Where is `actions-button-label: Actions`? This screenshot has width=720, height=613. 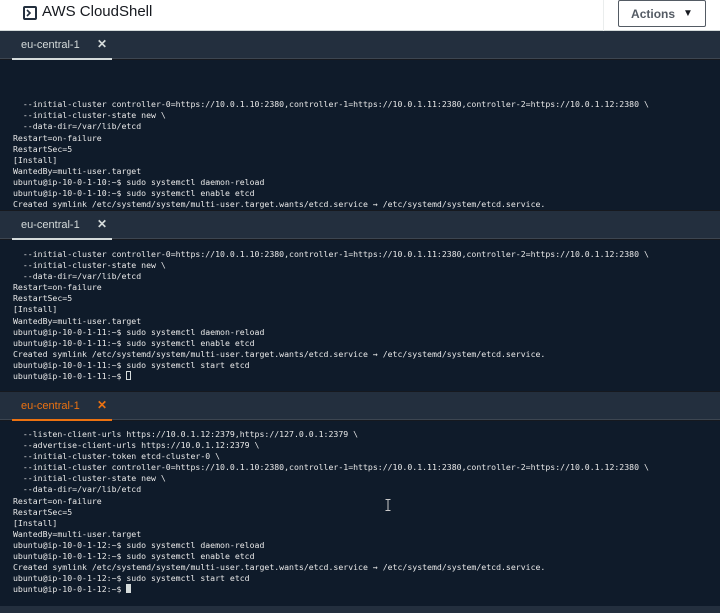
actions-button-label: Actions is located at coordinates (653, 13).